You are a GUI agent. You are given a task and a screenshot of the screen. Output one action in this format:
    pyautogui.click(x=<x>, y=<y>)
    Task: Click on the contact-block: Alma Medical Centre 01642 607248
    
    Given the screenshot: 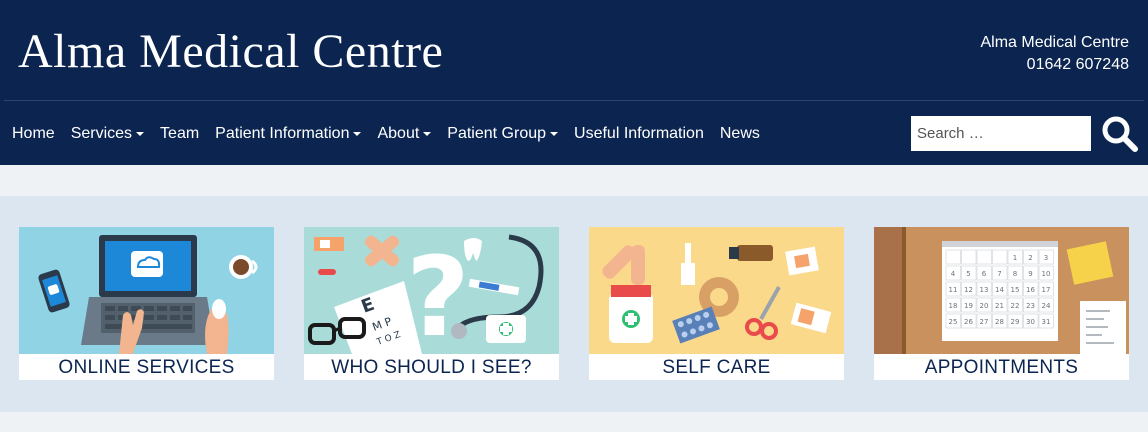 What is the action you would take?
    pyautogui.click(x=1055, y=54)
    